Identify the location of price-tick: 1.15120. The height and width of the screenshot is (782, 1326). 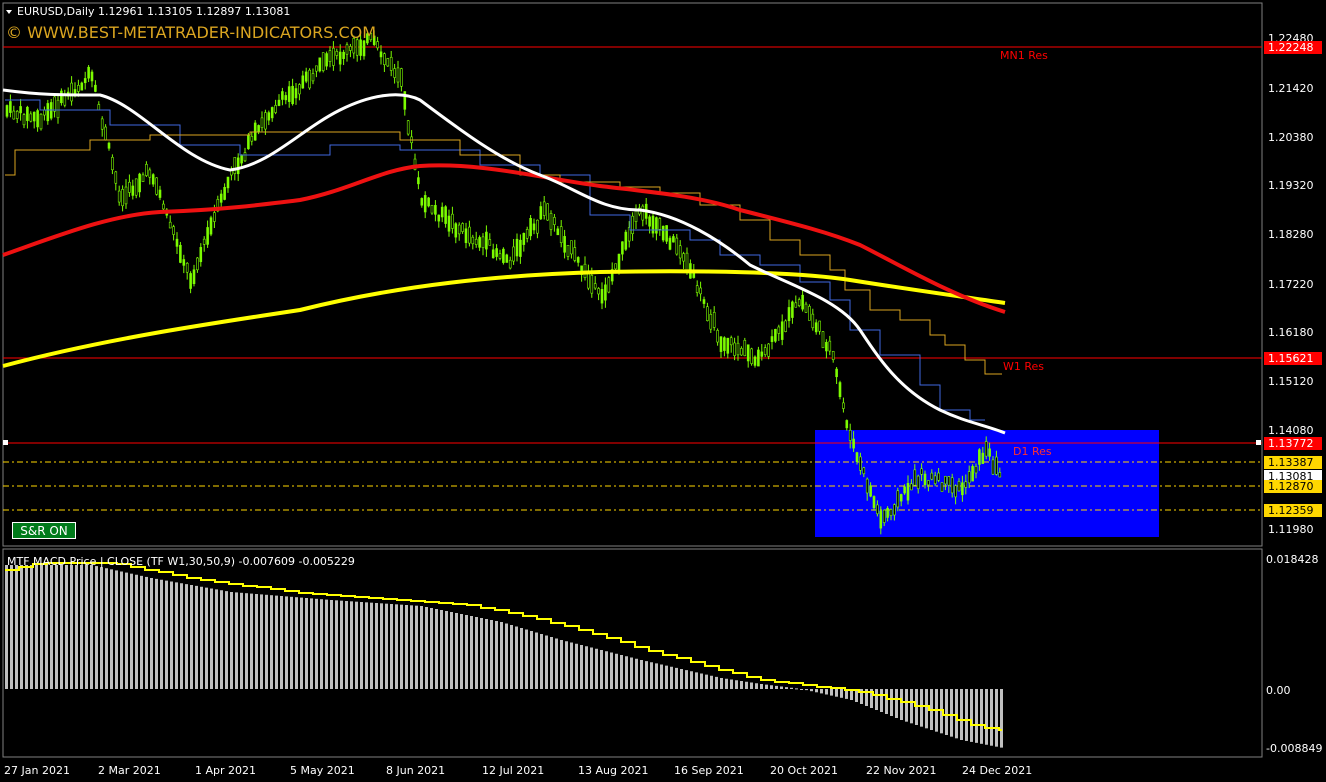
(1291, 381).